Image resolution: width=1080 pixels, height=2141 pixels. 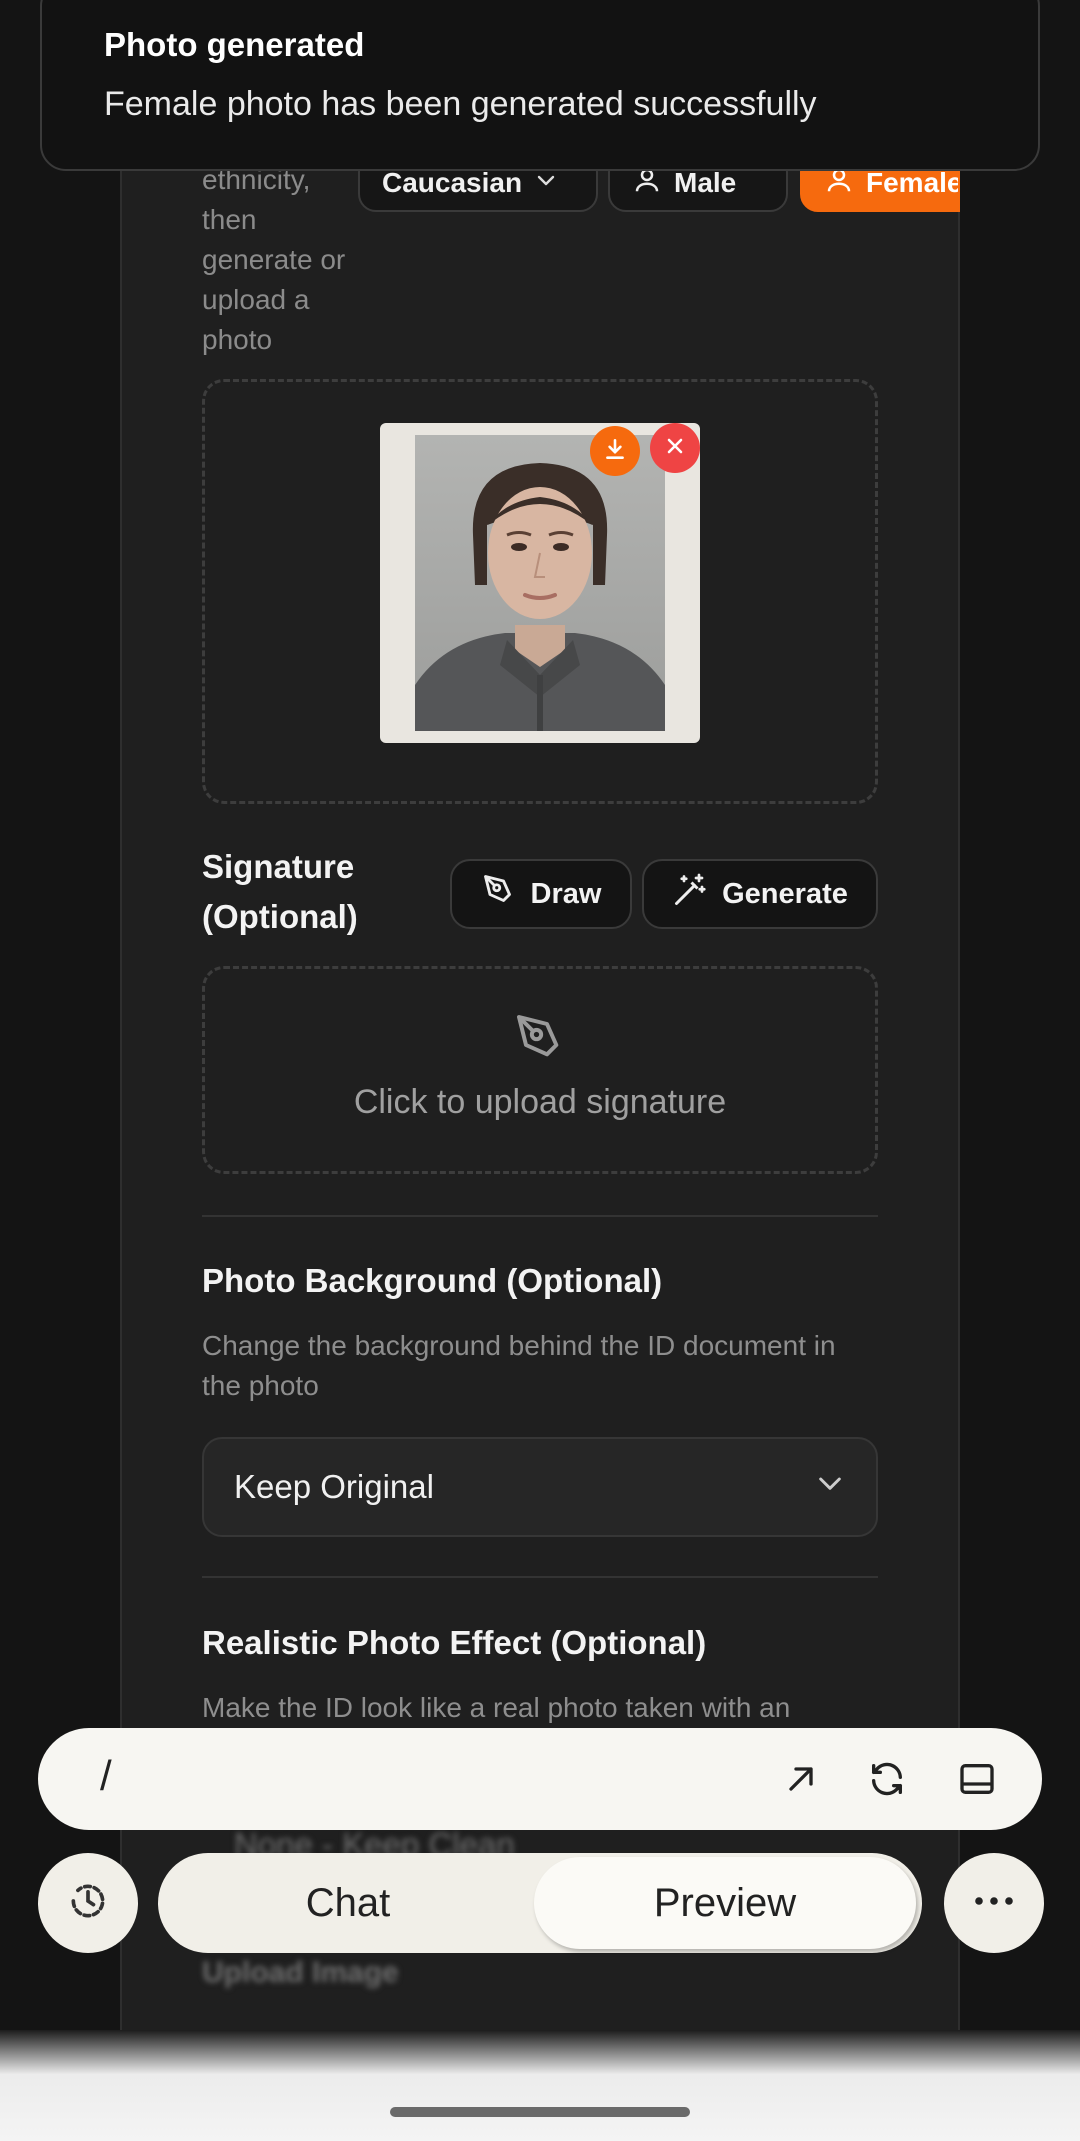 What do you see at coordinates (785, 893) in the screenshot?
I see `generate-label: Generate` at bounding box center [785, 893].